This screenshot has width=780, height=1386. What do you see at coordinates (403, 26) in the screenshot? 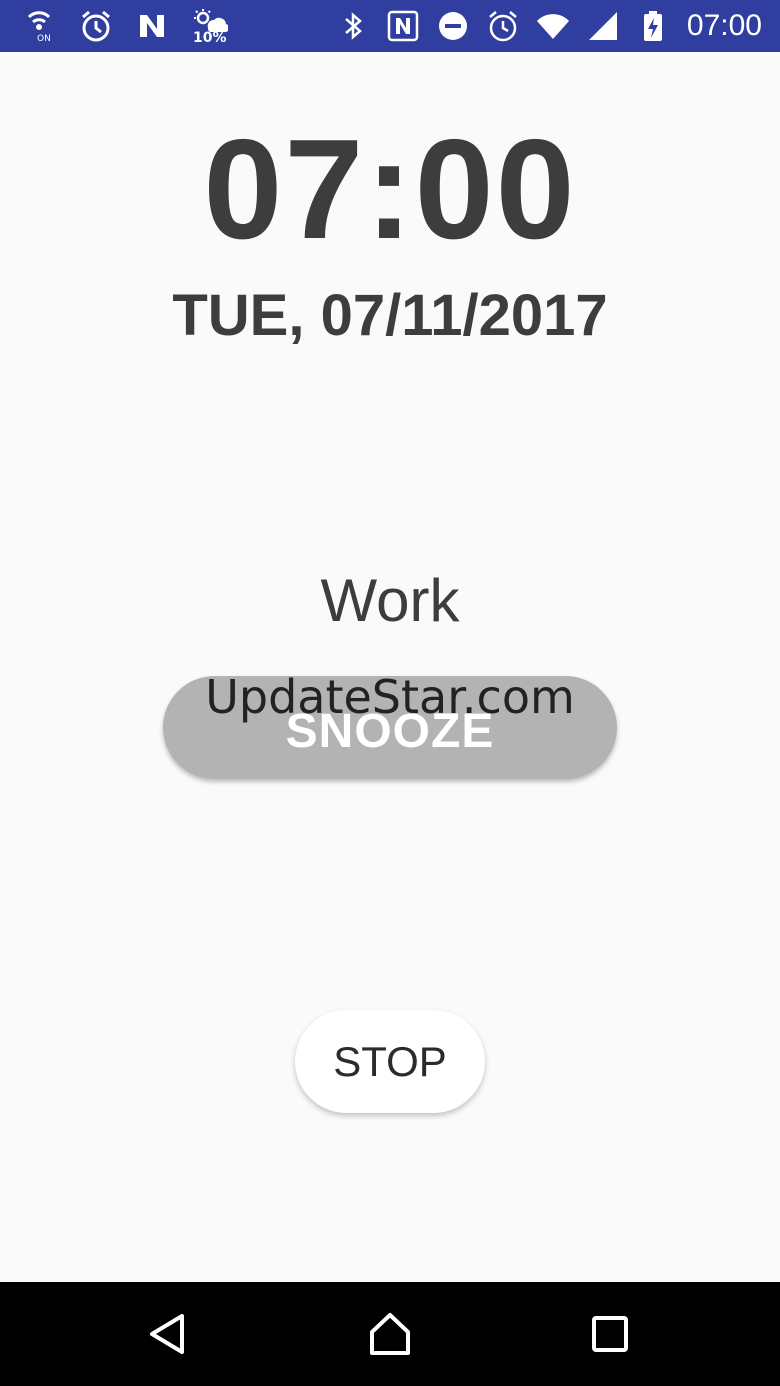
I see `nfc-icon` at bounding box center [403, 26].